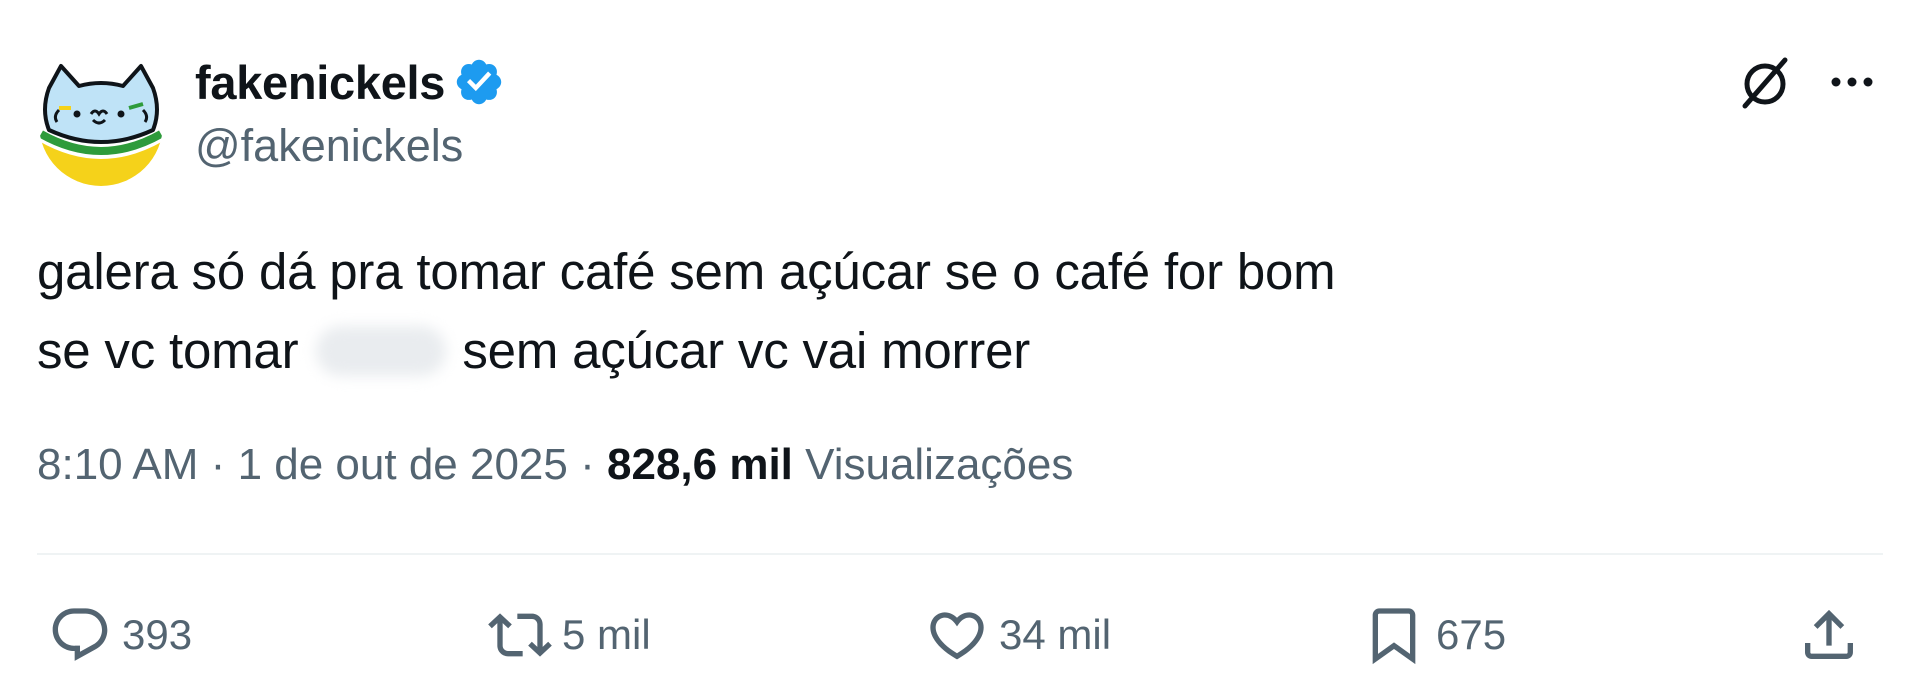 Image resolution: width=1920 pixels, height=695 pixels. I want to click on reply-button: 393, so click(120, 635).